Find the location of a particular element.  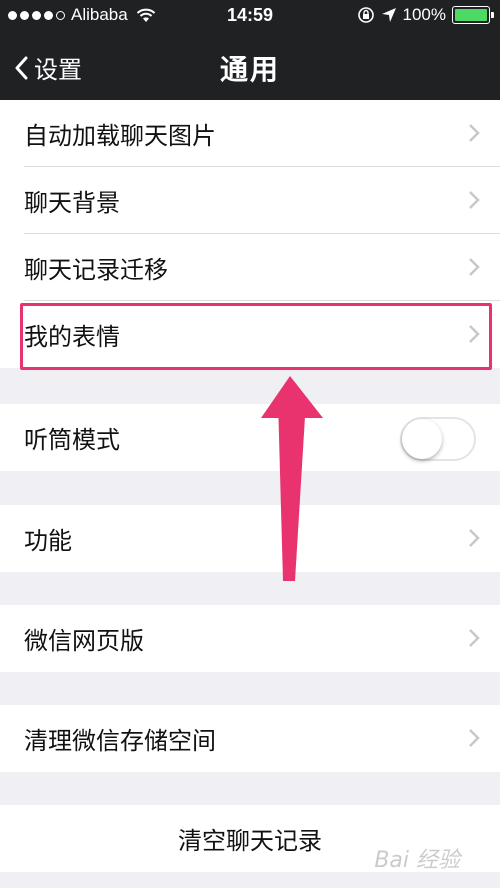

settings-group-2: 听筒模式 is located at coordinates (250, 437).